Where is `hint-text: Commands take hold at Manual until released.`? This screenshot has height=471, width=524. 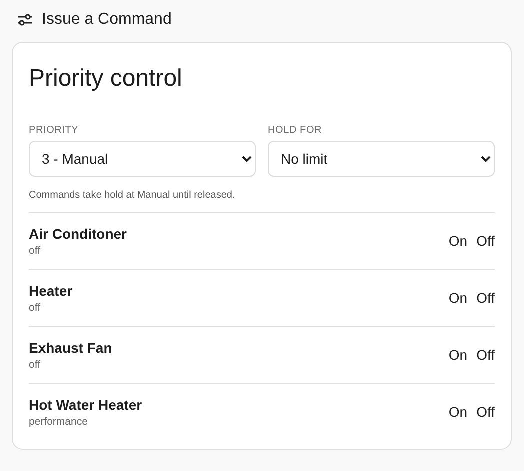 hint-text: Commands take hold at Manual until released. is located at coordinates (262, 201).